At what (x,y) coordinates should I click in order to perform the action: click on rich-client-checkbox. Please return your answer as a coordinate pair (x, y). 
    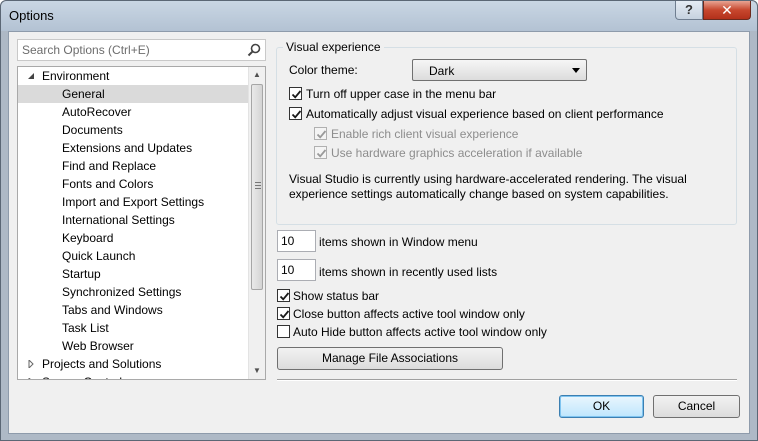
    Looking at the image, I should click on (320, 133).